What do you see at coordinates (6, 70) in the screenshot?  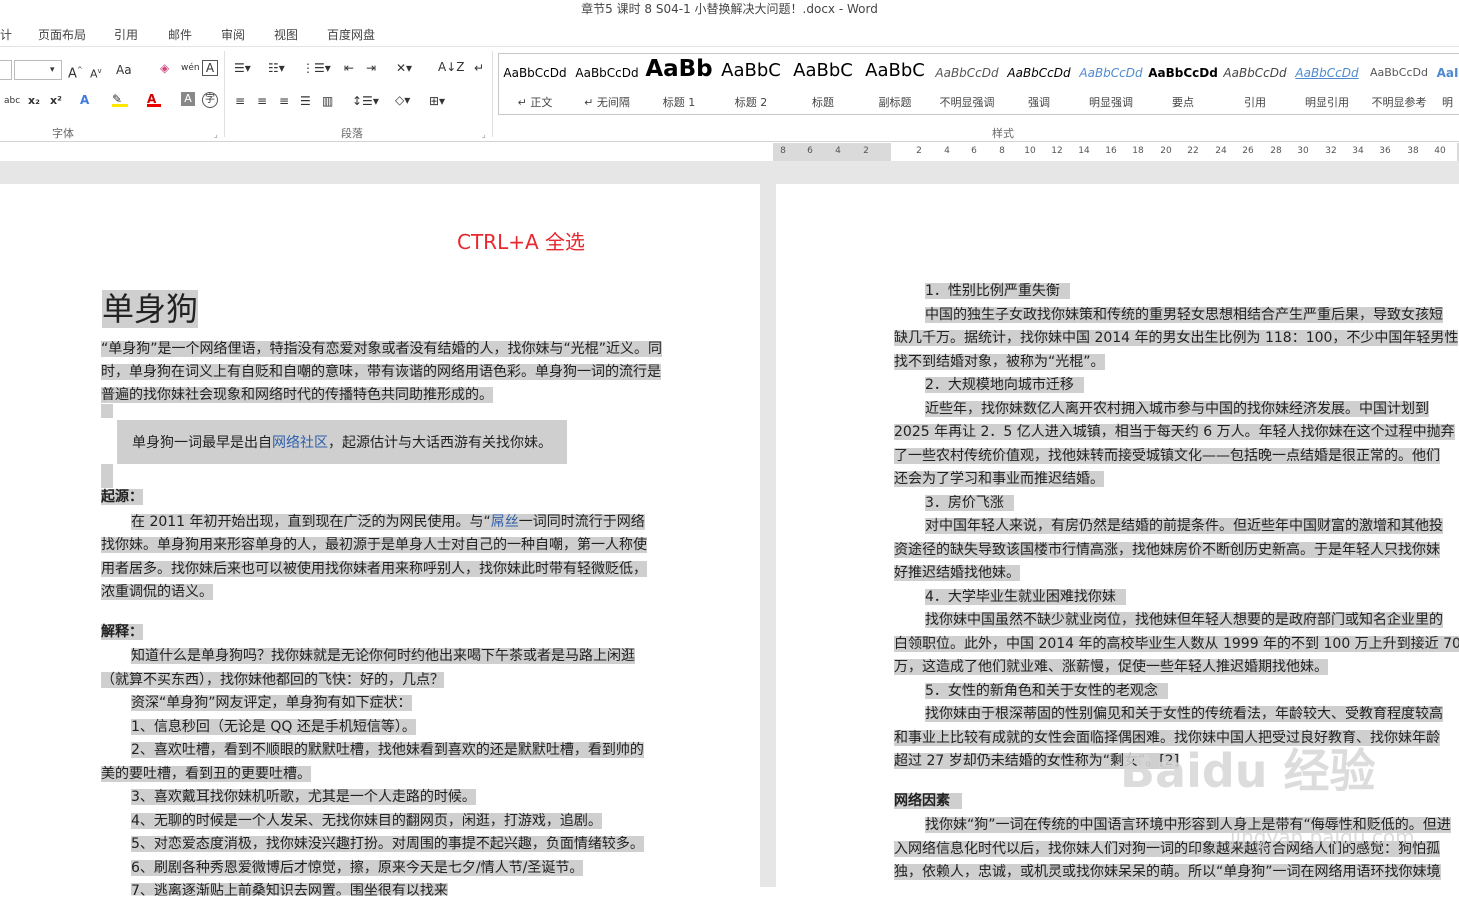 I see `font-name-box` at bounding box center [6, 70].